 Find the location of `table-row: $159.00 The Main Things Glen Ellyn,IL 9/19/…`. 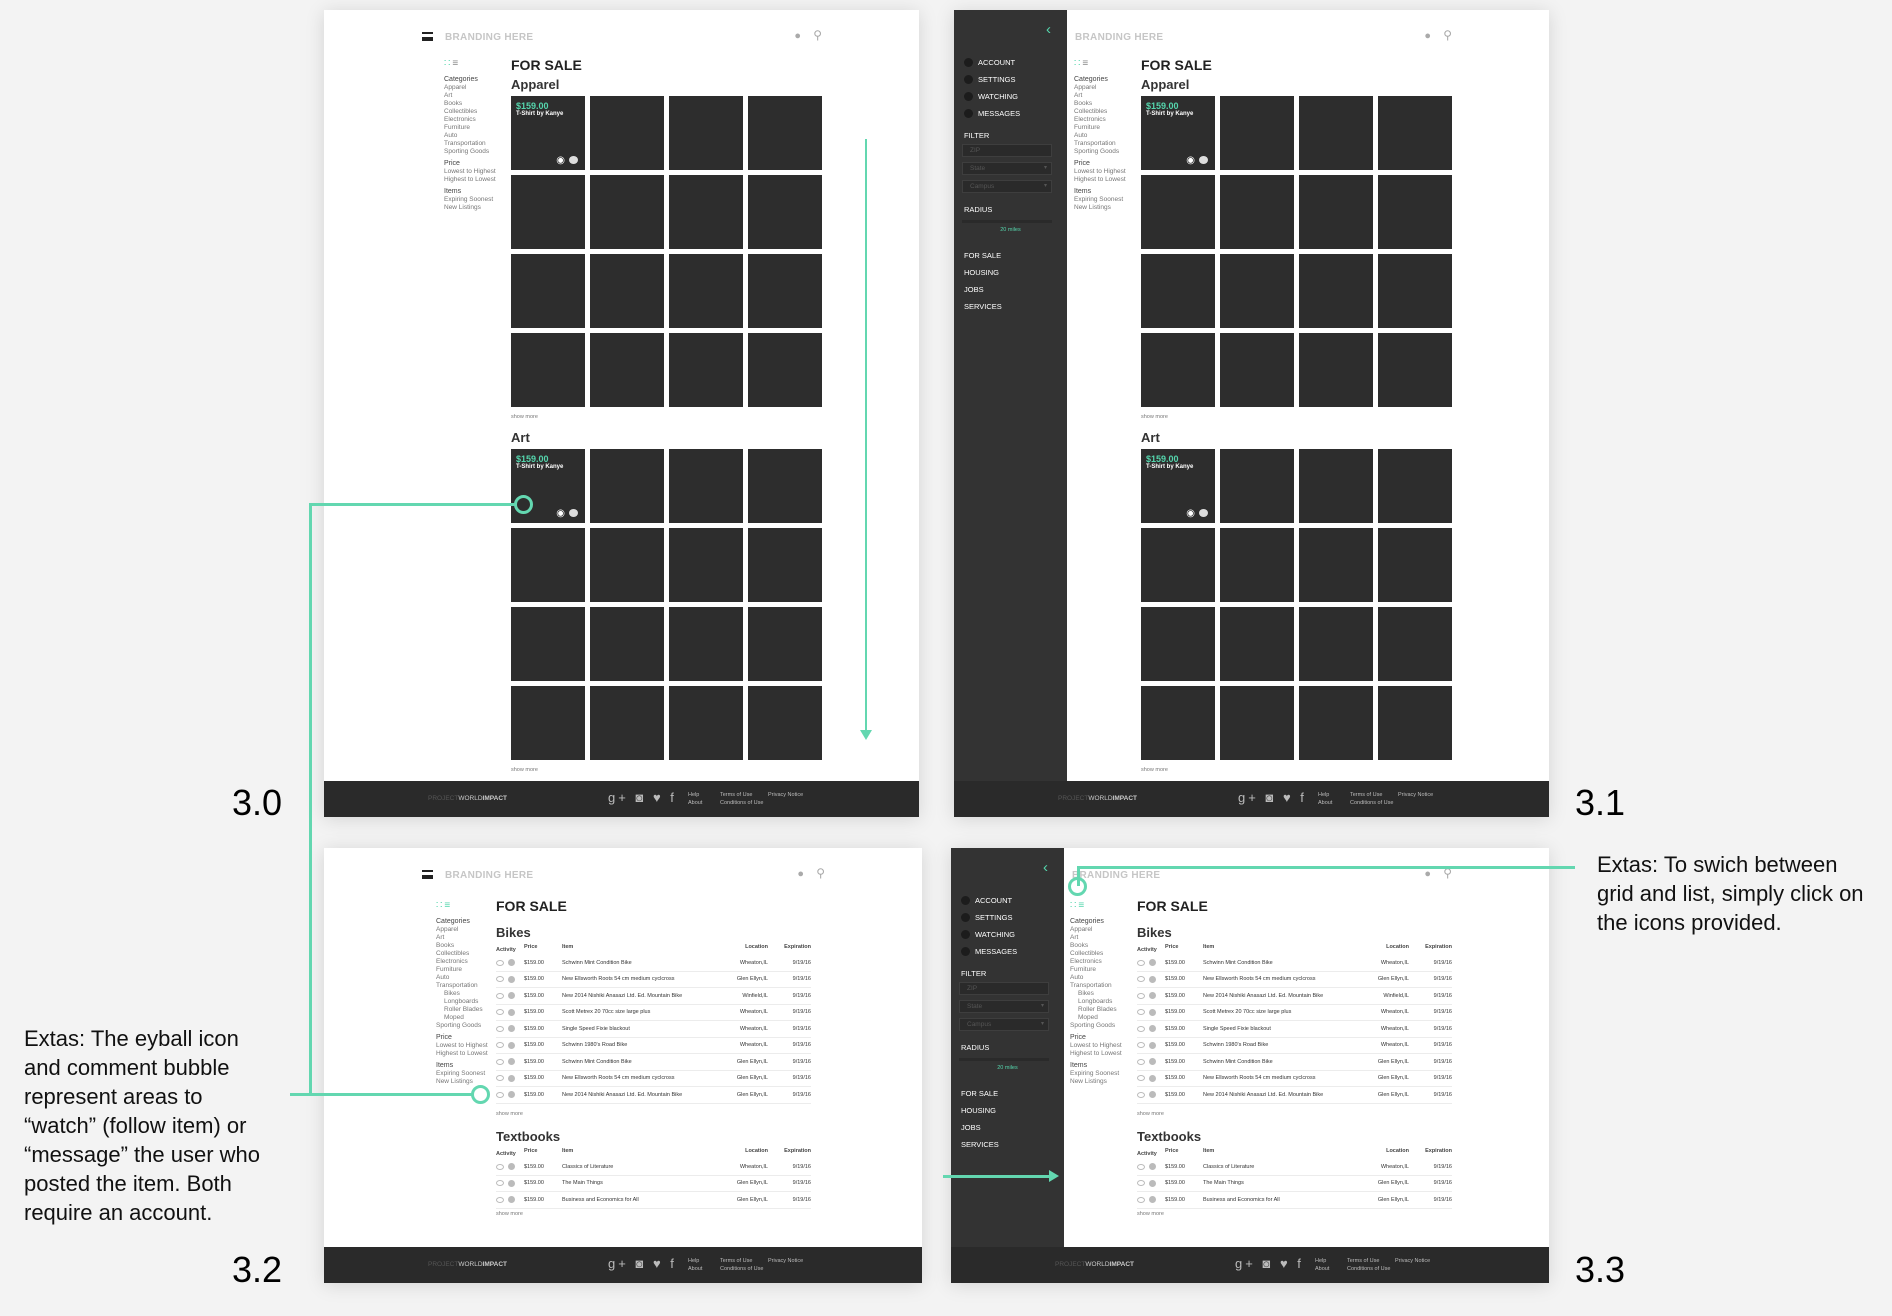

table-row: $159.00 The Main Things Glen Ellyn,IL 9/19/… is located at coordinates (653, 1184).